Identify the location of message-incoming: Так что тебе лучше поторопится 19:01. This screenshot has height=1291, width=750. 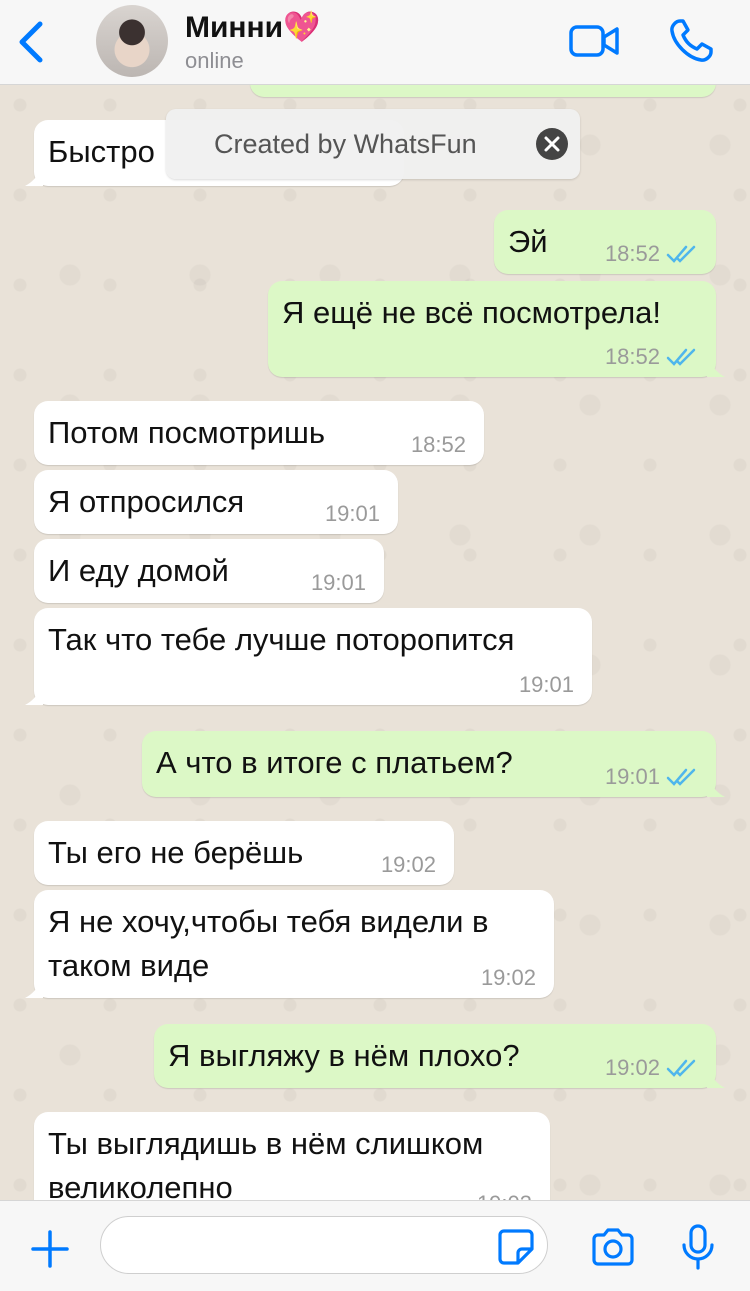
(308, 656).